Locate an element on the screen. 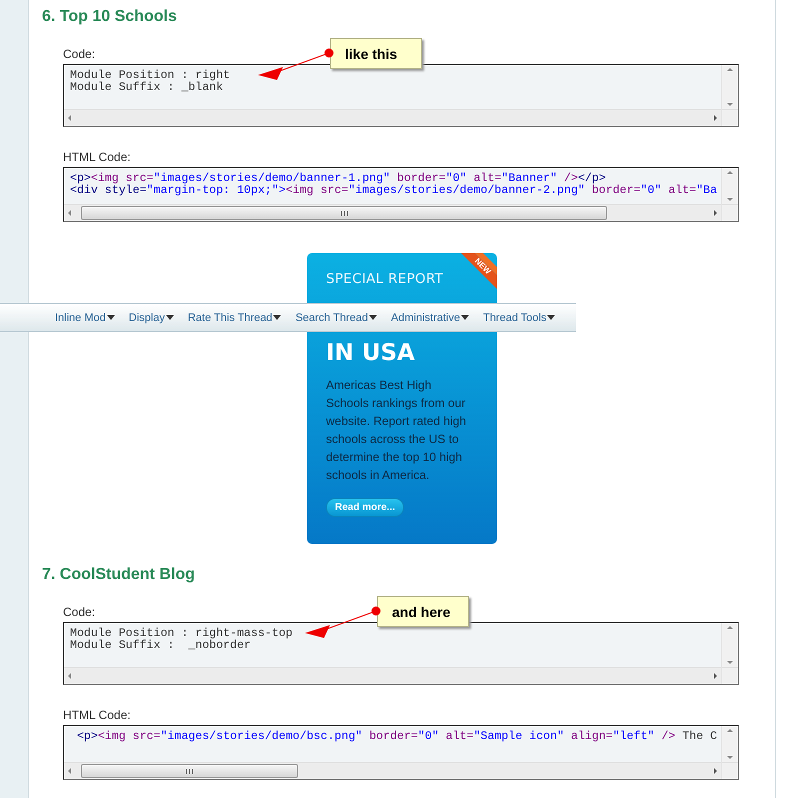 The height and width of the screenshot is (798, 811). callout-note: like this is located at coordinates (376, 53).